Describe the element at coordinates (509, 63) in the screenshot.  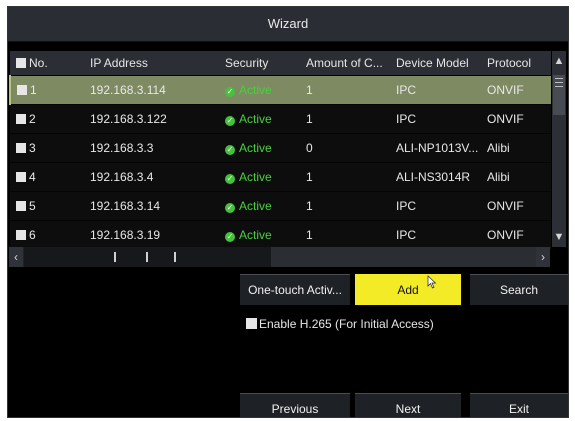
I see `column-label: Protocol` at that location.